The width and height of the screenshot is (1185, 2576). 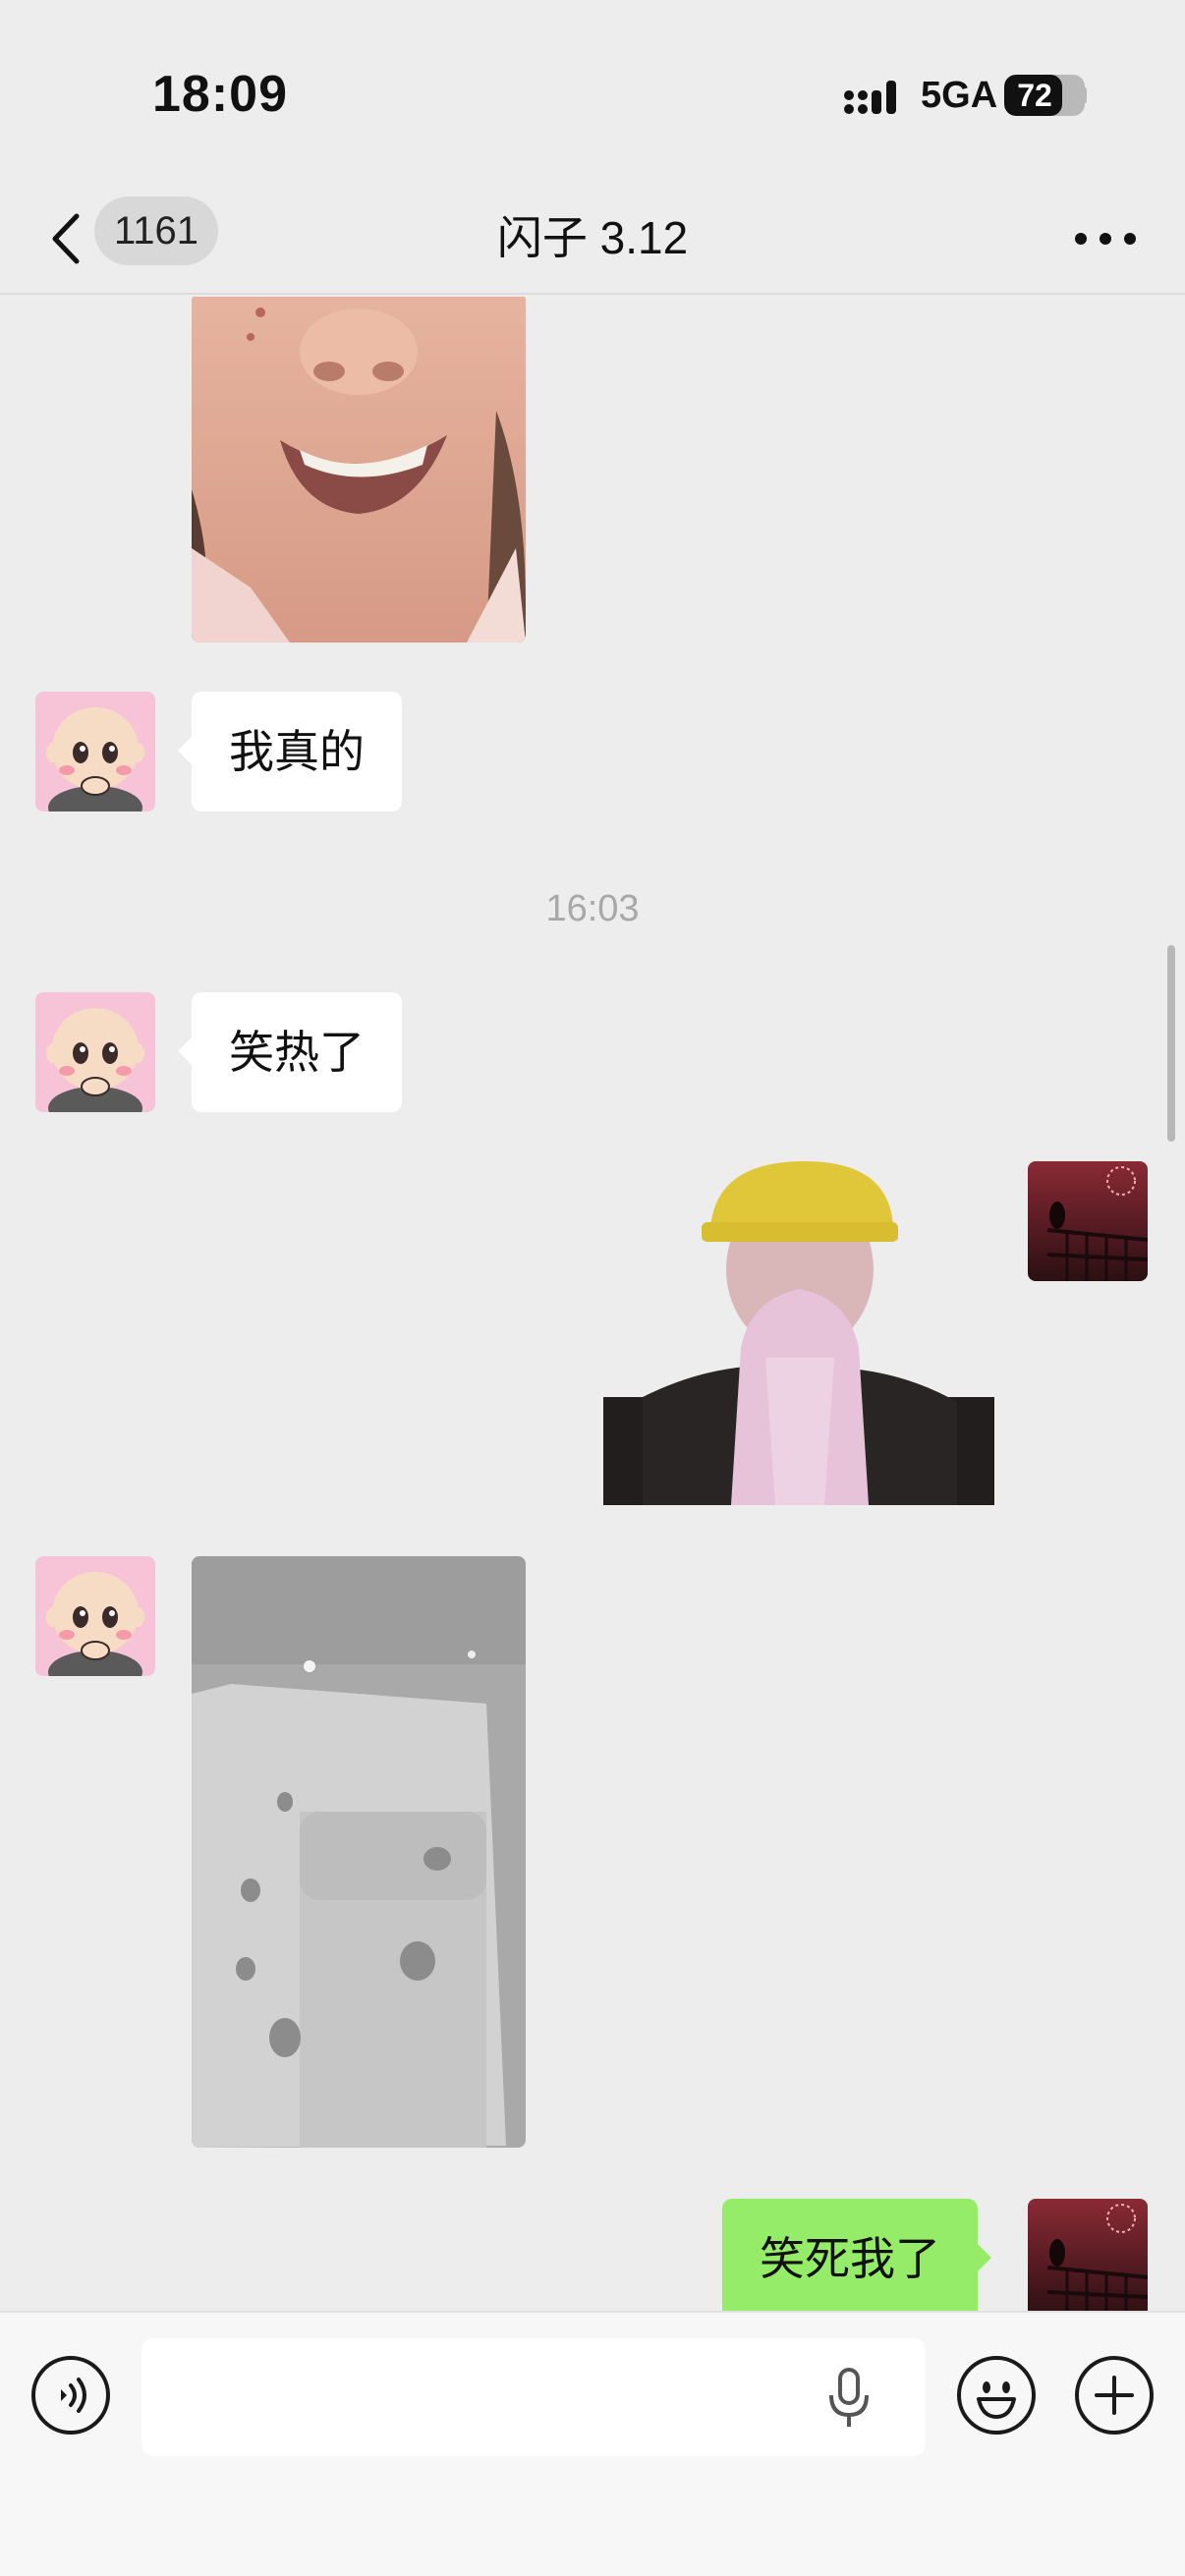 I want to click on message-text: 我真的, so click(x=297, y=751).